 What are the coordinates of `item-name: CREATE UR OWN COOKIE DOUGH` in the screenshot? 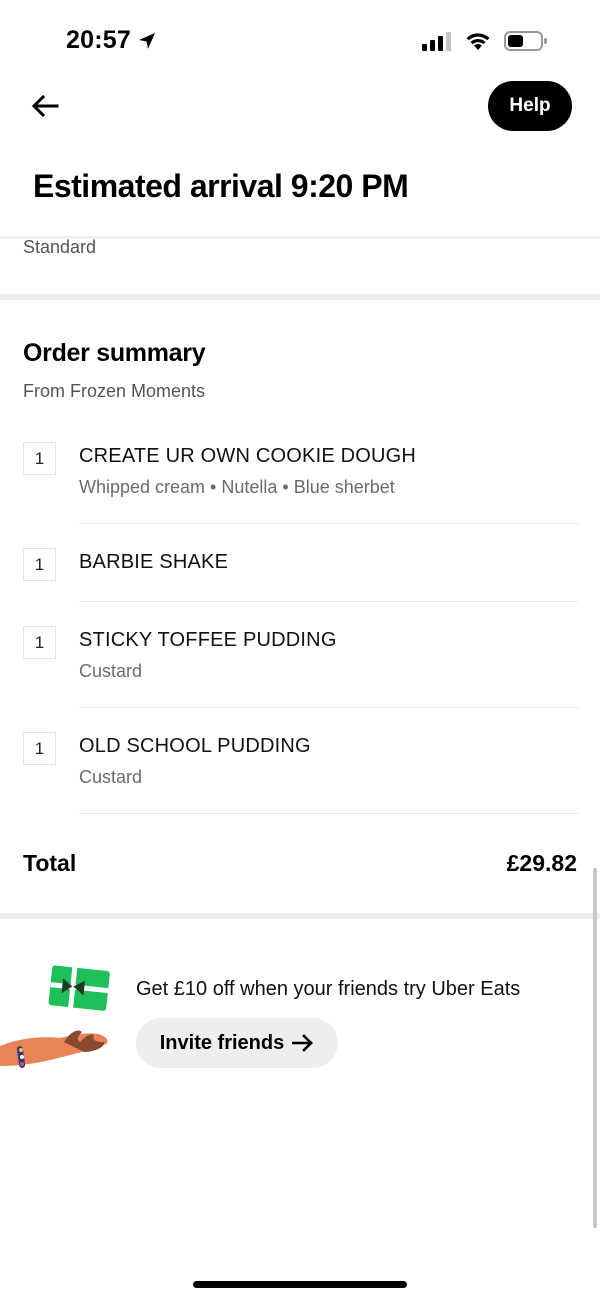 It's located at (248, 456).